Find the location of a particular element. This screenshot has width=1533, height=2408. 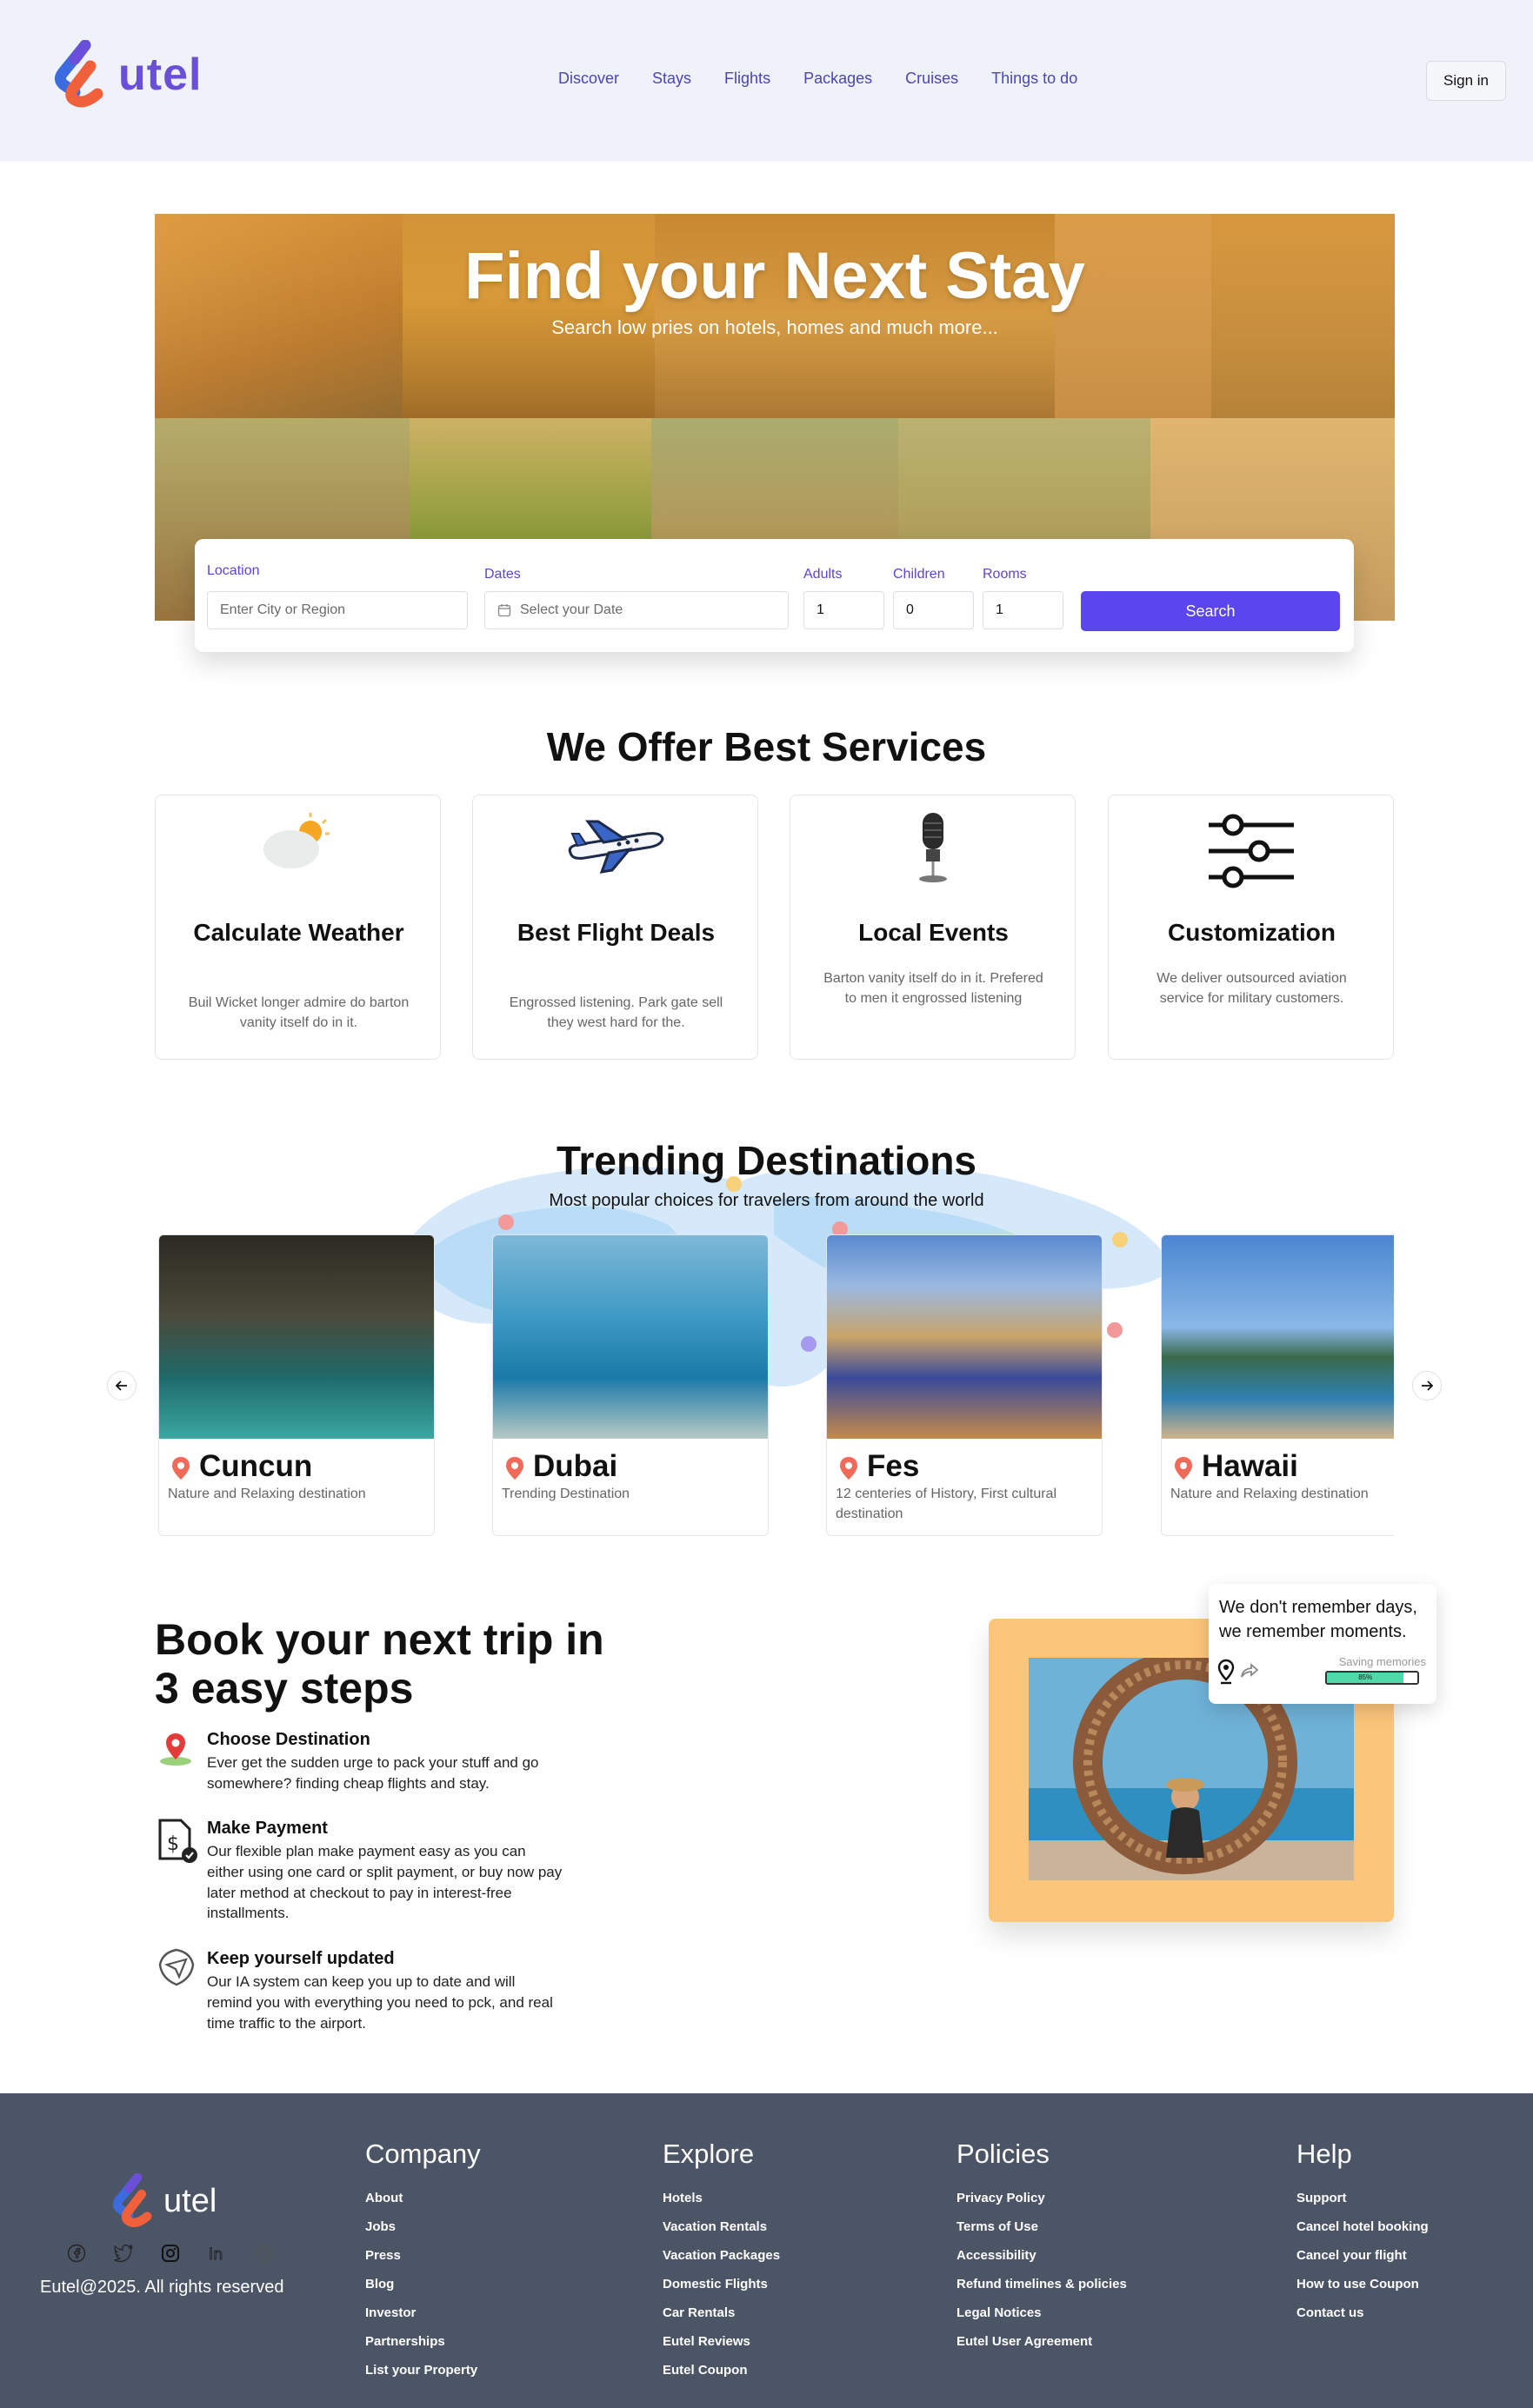

footer-heading: Help is located at coordinates (1324, 2154).